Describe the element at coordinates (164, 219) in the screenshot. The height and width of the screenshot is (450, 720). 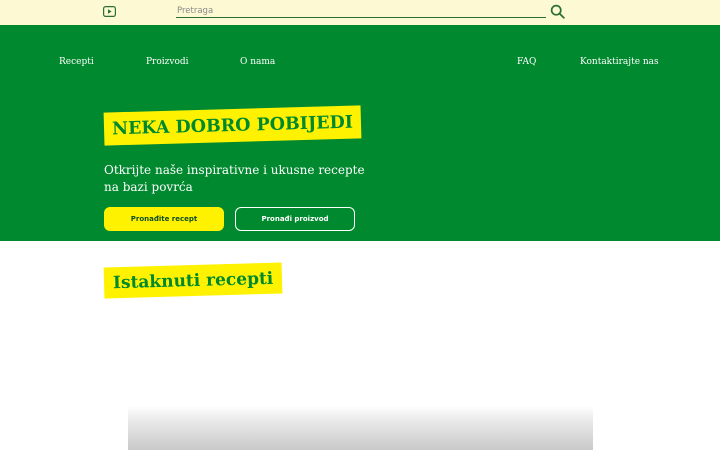
I see `find-recipe-button: Pronađite recept` at that location.